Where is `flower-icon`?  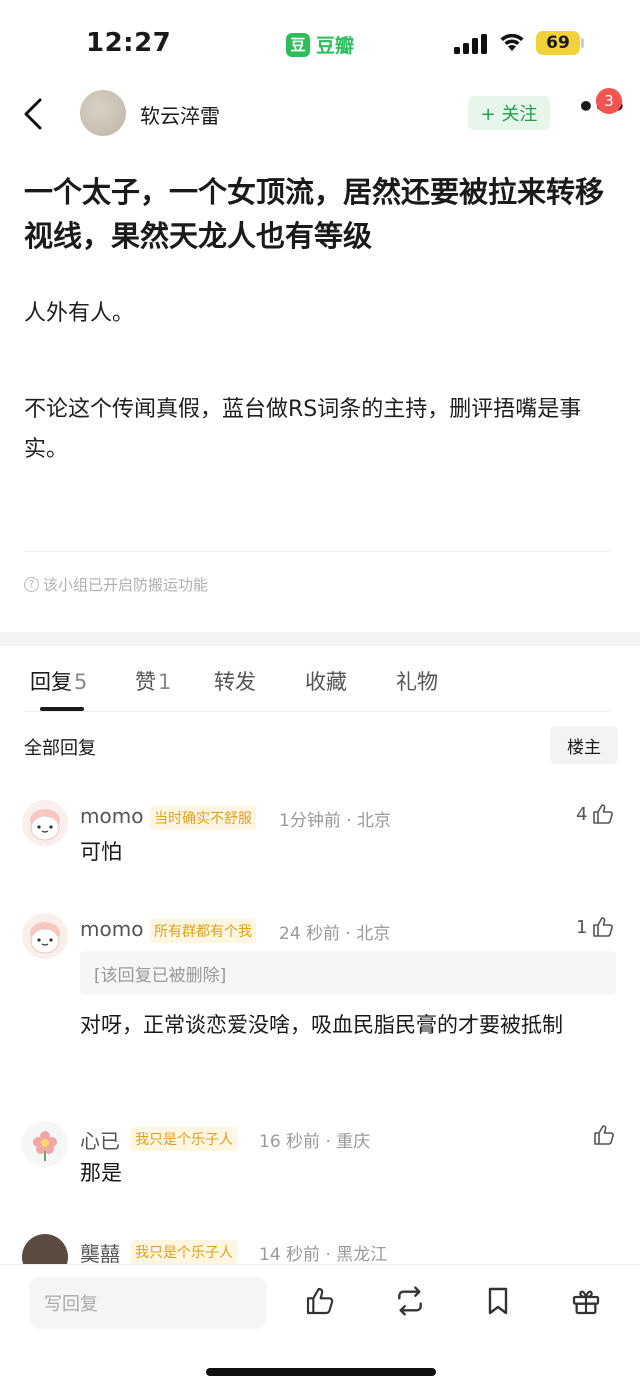
flower-icon is located at coordinates (45, 1146).